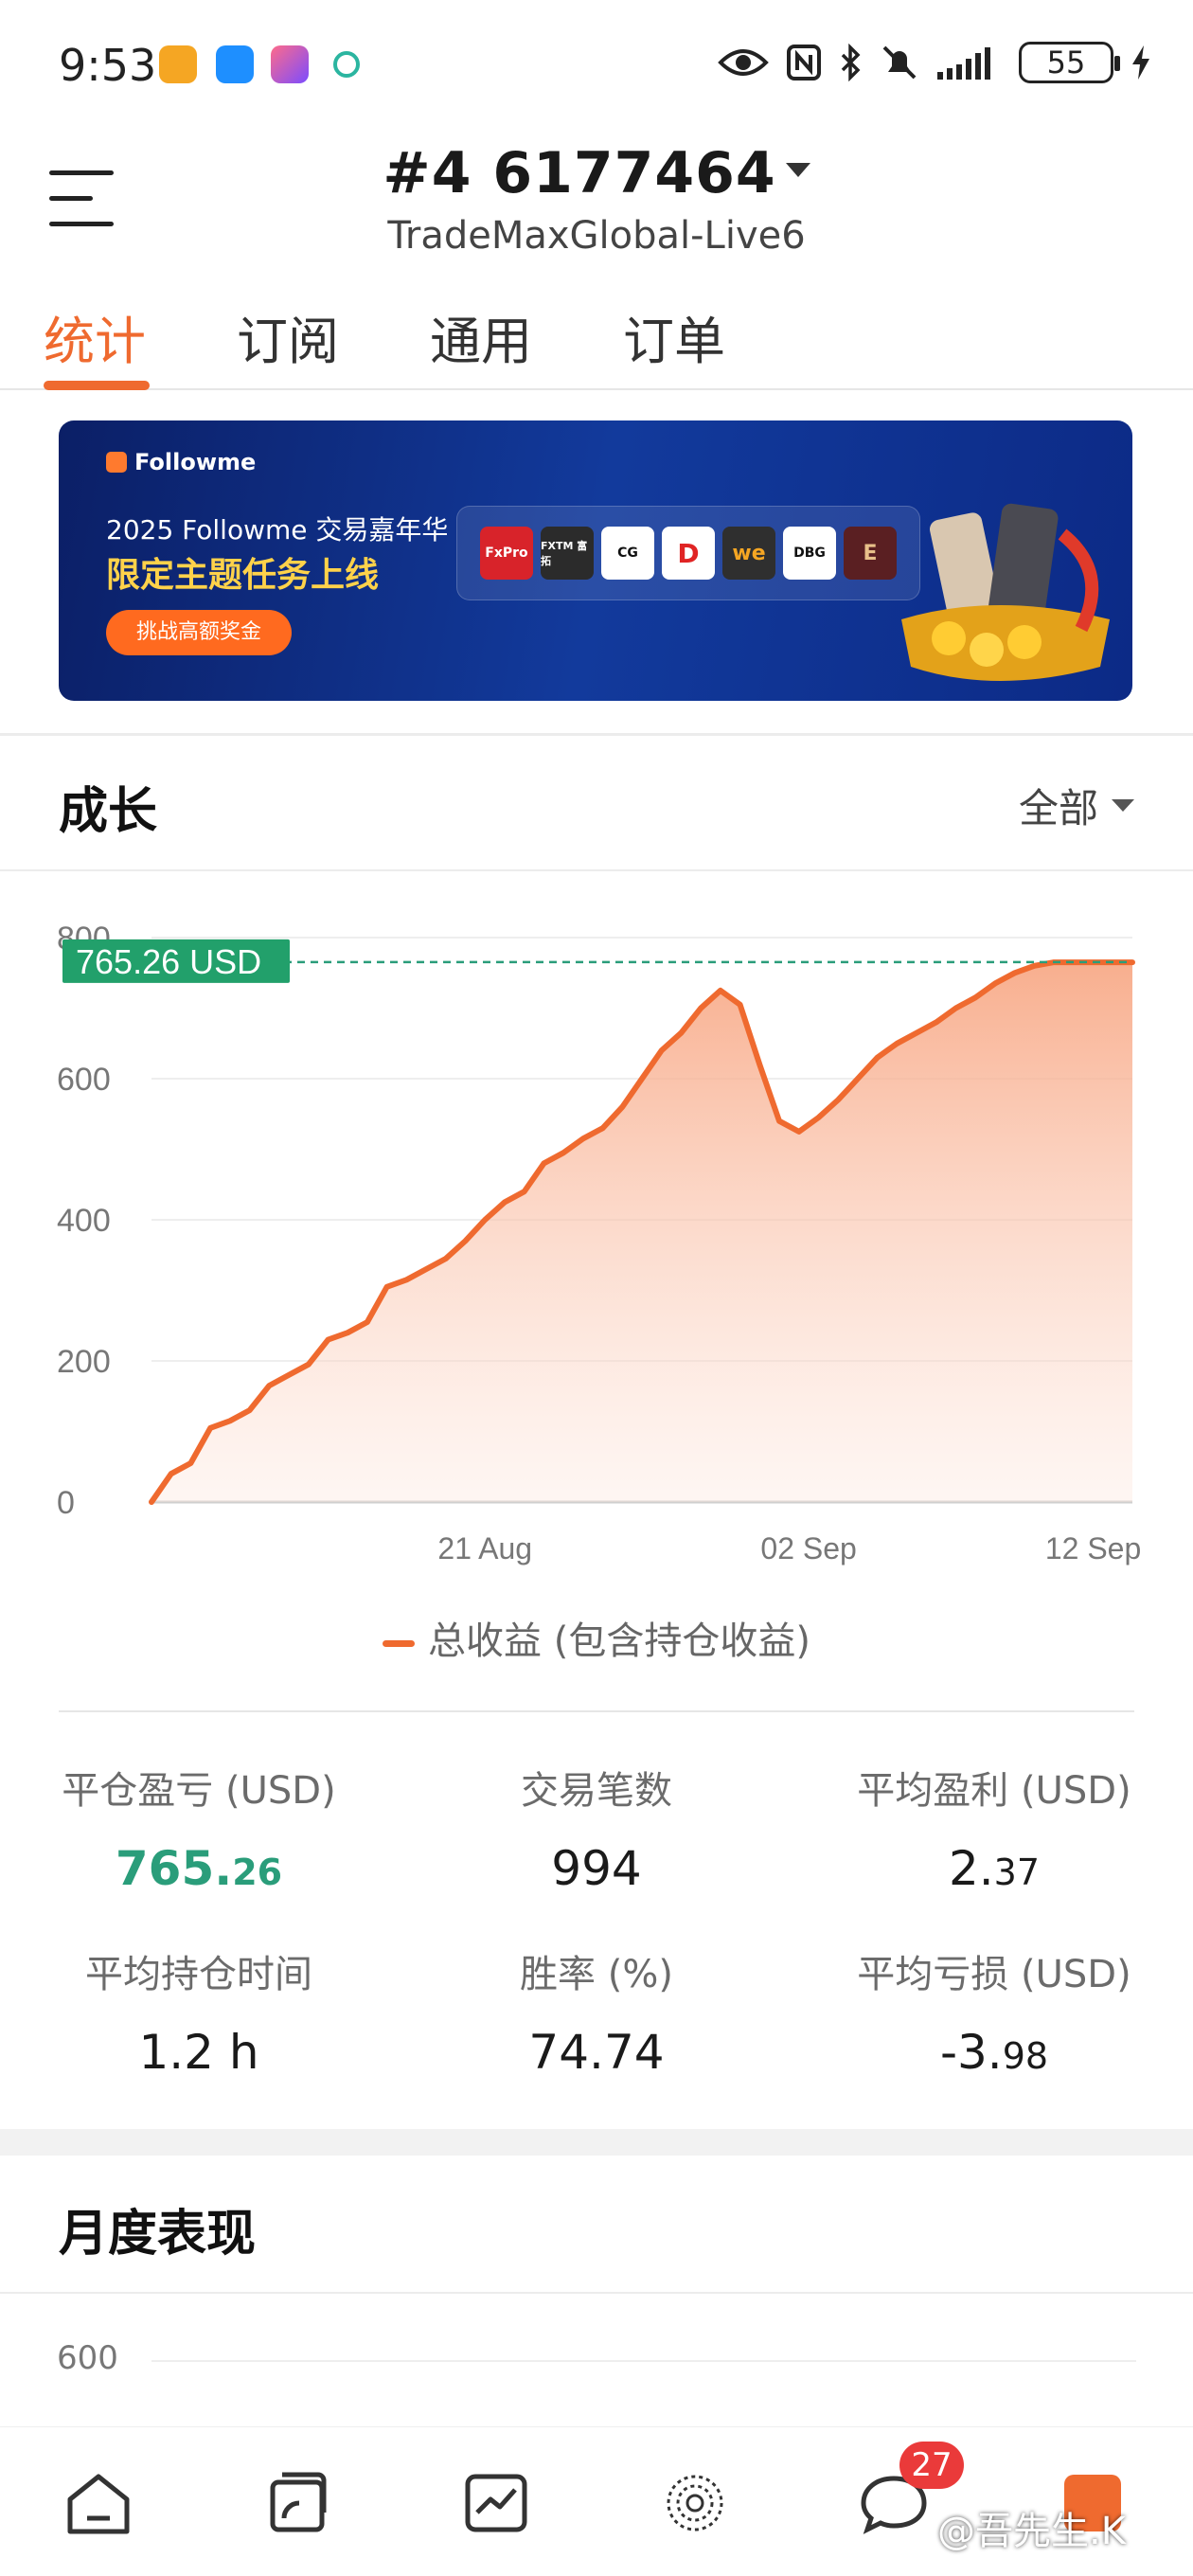  What do you see at coordinates (809, 553) in the screenshot?
I see `partner-logo: DBG` at bounding box center [809, 553].